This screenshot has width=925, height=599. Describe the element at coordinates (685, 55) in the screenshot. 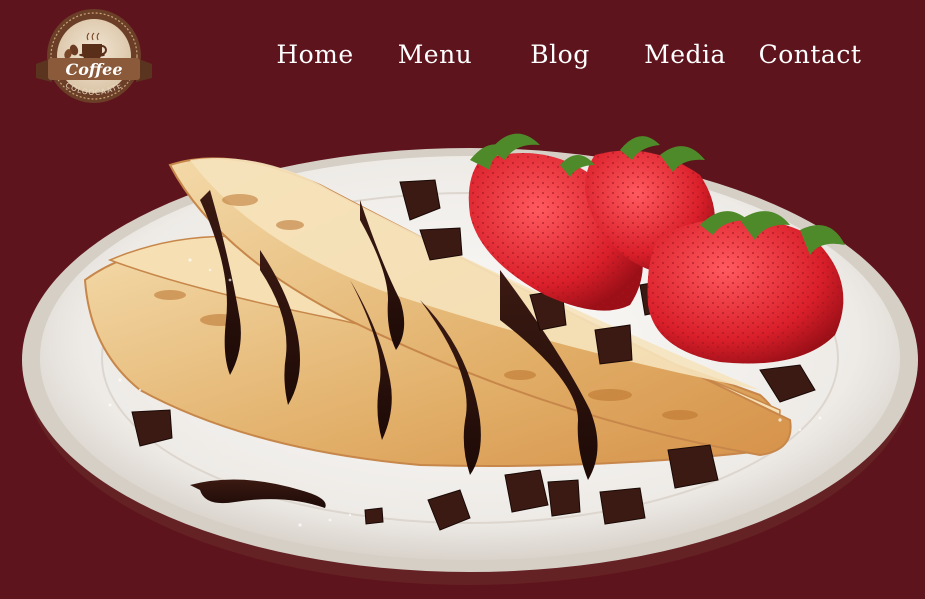

I see `nav-media: Media` at that location.